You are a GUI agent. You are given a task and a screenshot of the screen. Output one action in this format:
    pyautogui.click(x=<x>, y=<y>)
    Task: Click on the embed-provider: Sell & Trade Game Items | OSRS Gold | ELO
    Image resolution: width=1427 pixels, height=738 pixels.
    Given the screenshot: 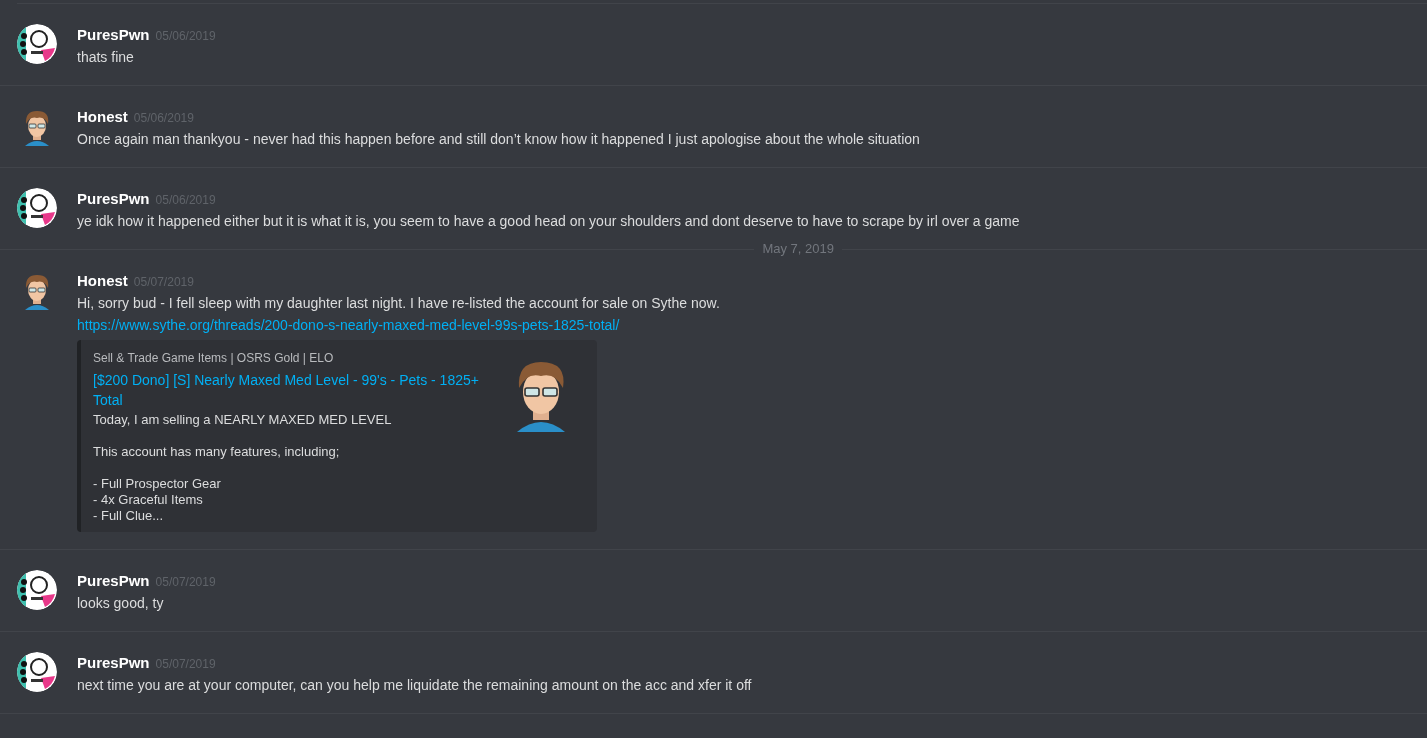 What is the action you would take?
    pyautogui.click(x=214, y=358)
    